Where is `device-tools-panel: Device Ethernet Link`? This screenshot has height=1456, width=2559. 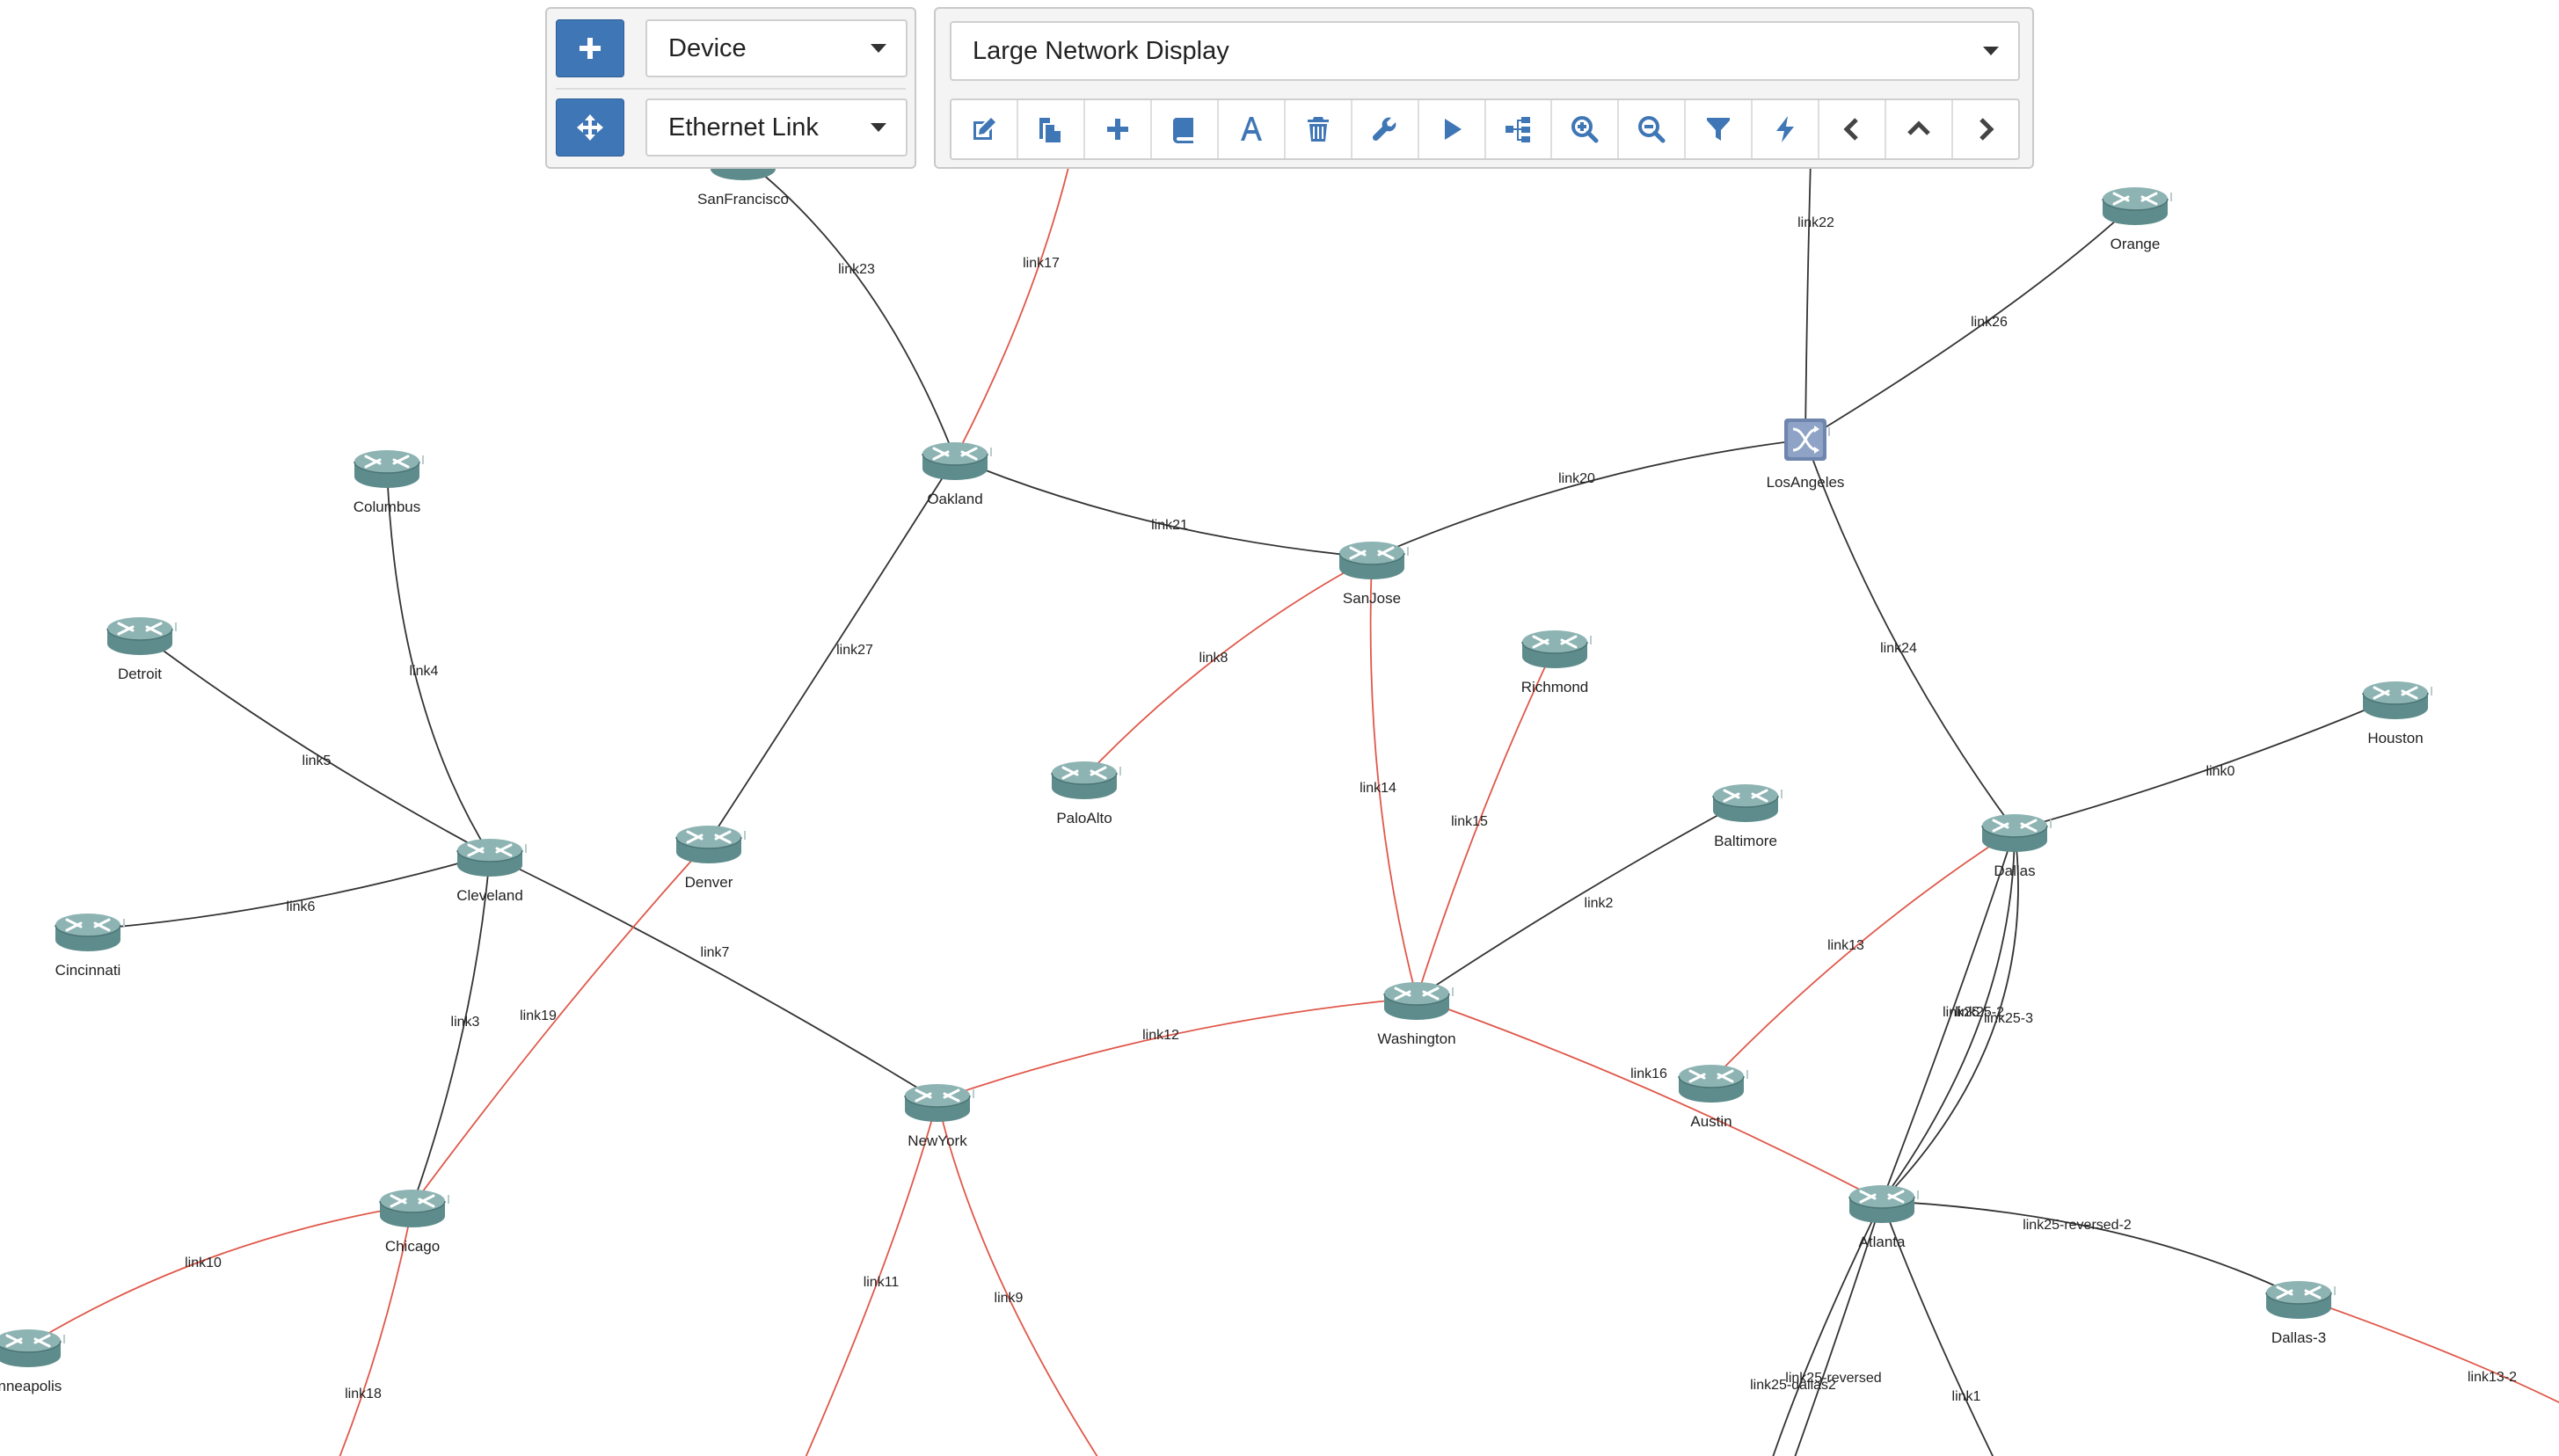 device-tools-panel: Device Ethernet Link is located at coordinates (730, 88).